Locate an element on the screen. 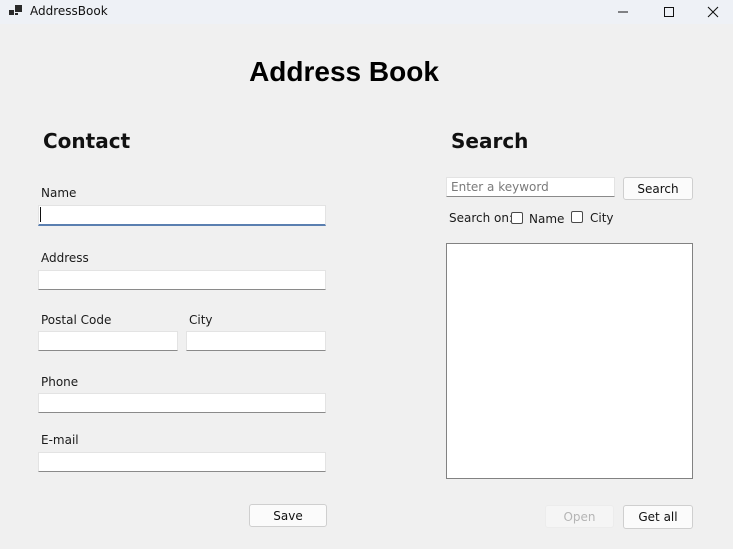  minimize-button is located at coordinates (623, 12).